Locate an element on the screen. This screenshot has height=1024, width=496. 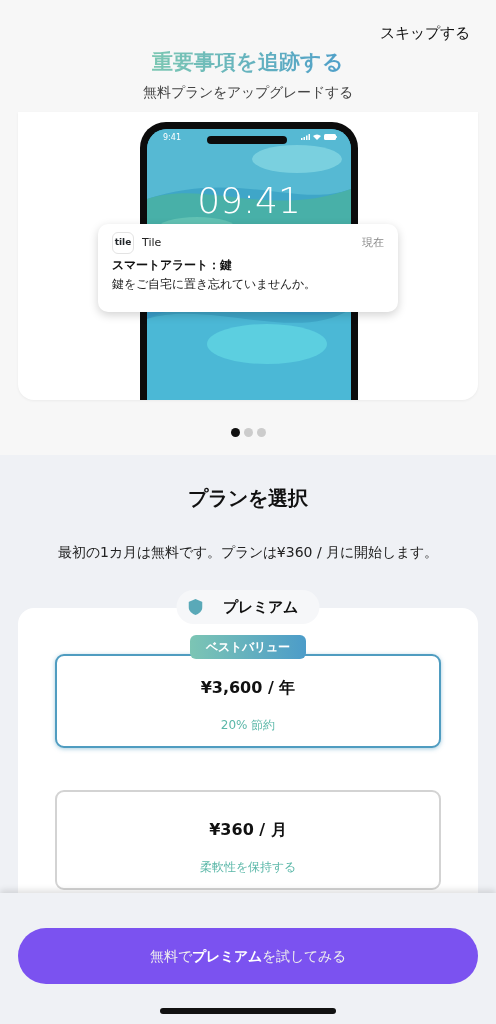
battery-icon is located at coordinates (330, 137).